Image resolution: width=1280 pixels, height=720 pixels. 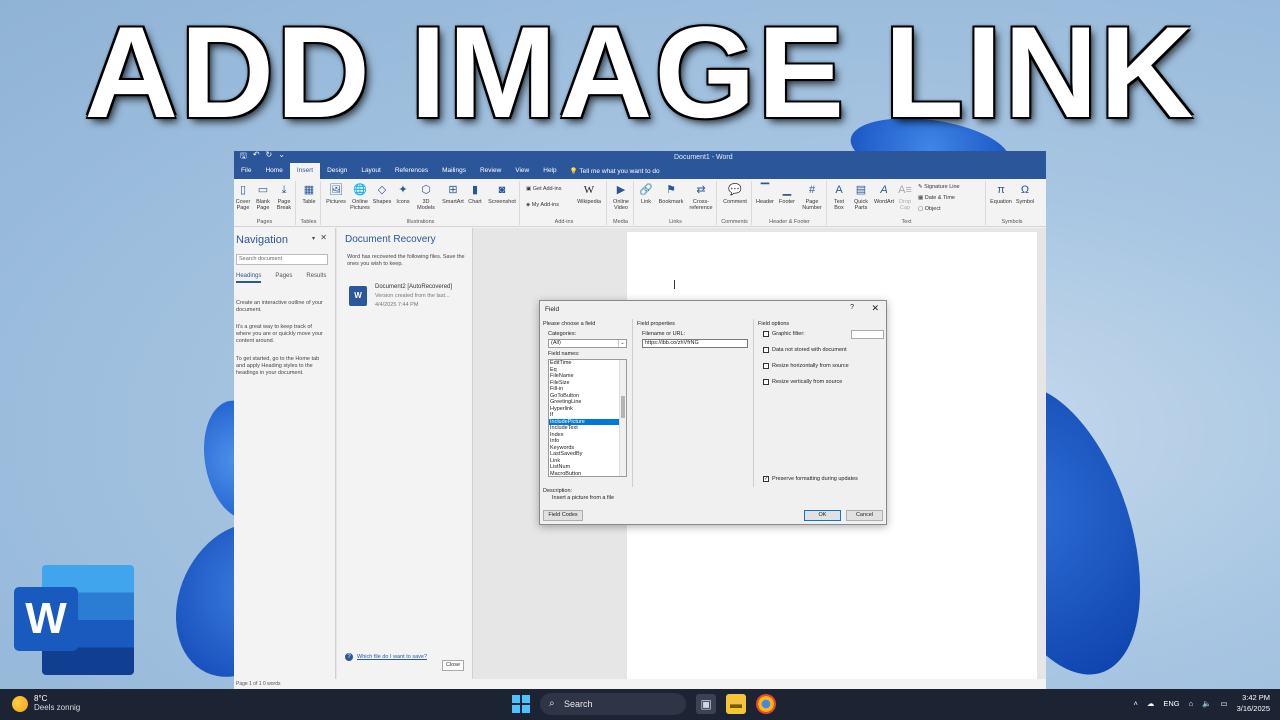 What do you see at coordinates (390, 239) in the screenshot?
I see `recovery-title: Document Recovery` at bounding box center [390, 239].